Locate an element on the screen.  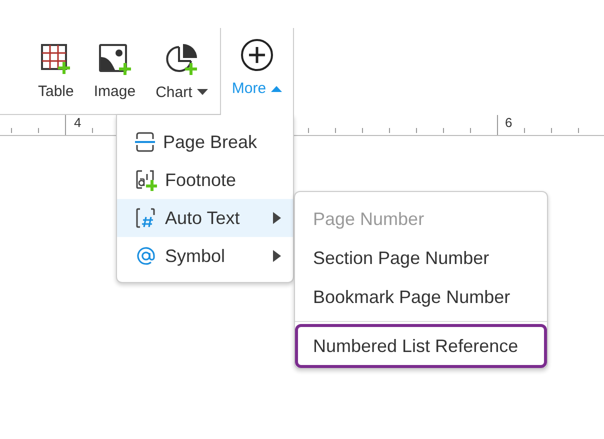
ruler-number: 6 is located at coordinates (508, 122).